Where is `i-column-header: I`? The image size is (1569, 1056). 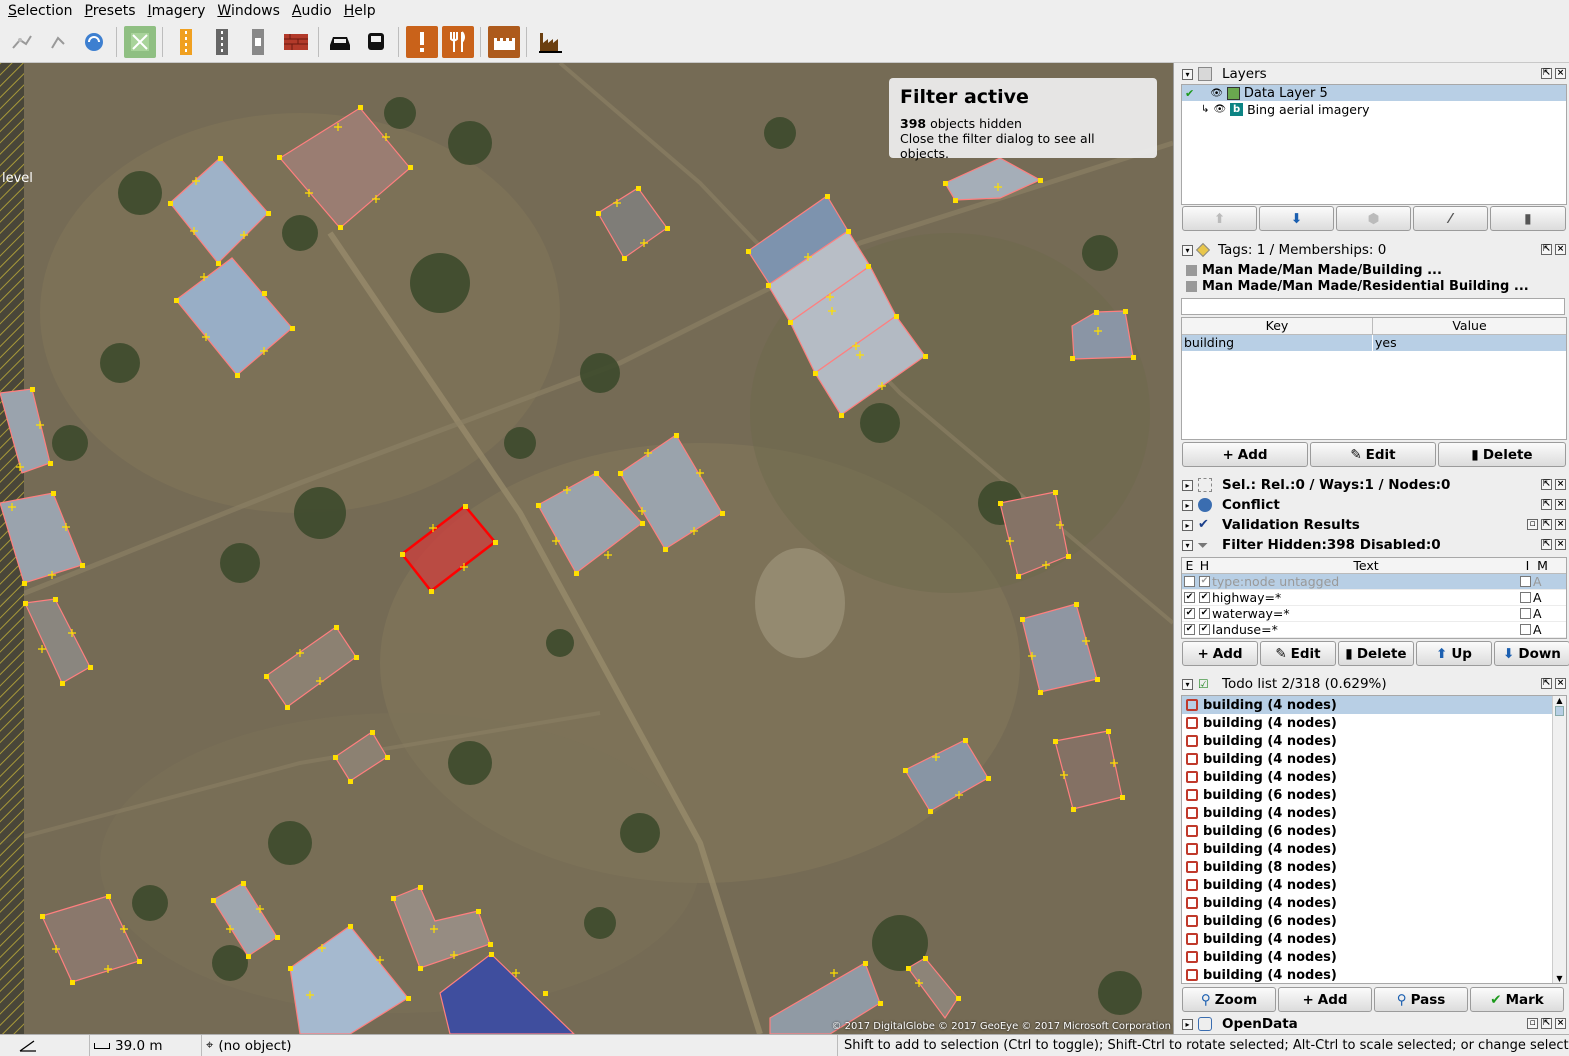 i-column-header: I is located at coordinates (1527, 565).